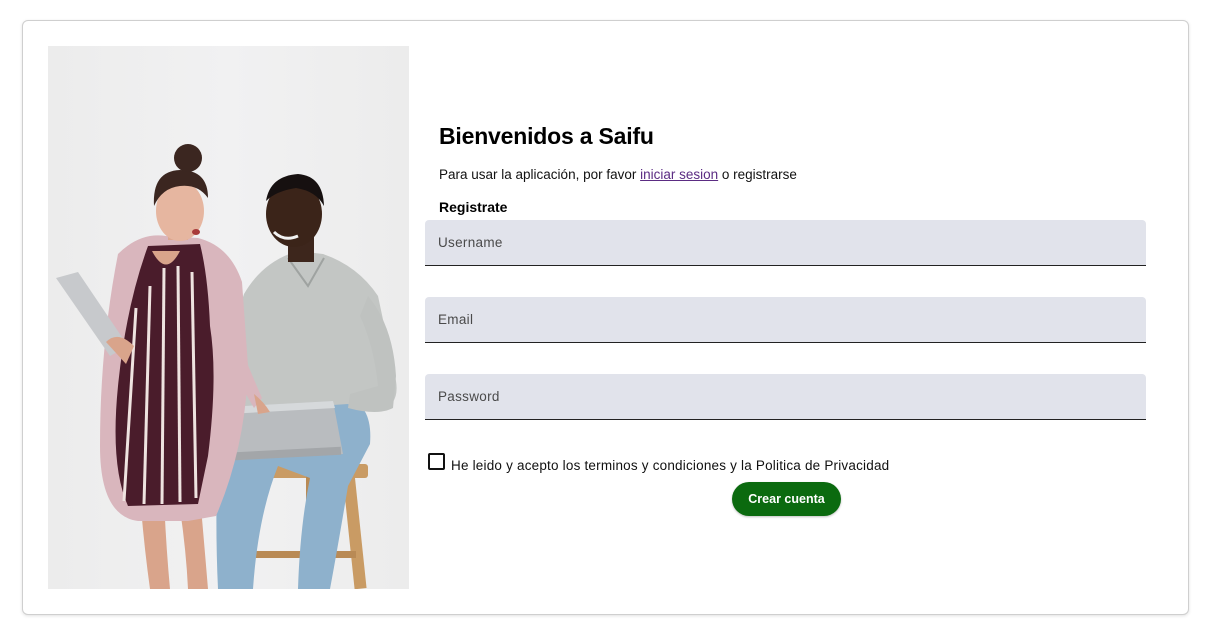  I want to click on subtitle-text-before: Para usar la aplicación, por favor, so click(540, 174).